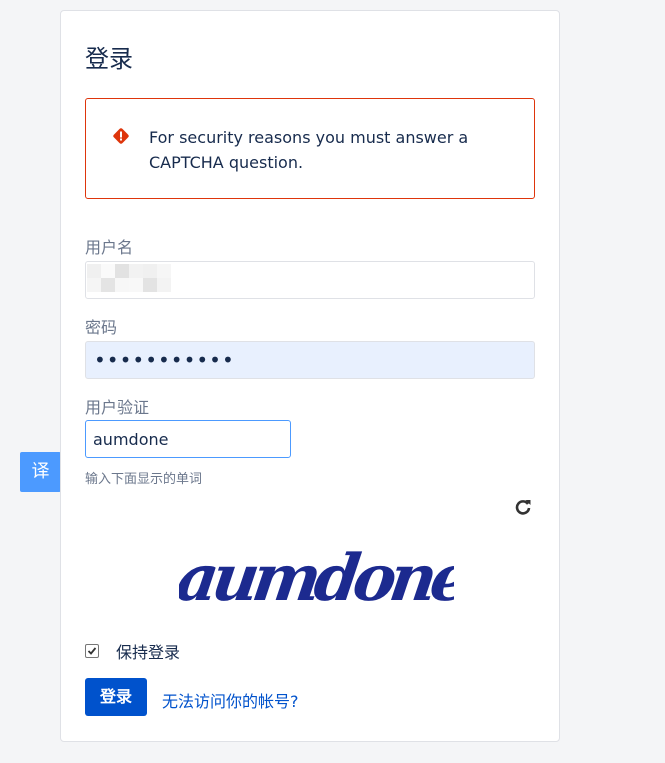 This screenshot has width=665, height=763. Describe the element at coordinates (144, 479) in the screenshot. I see `captcha-hint: 输入下面显示的单词` at that location.